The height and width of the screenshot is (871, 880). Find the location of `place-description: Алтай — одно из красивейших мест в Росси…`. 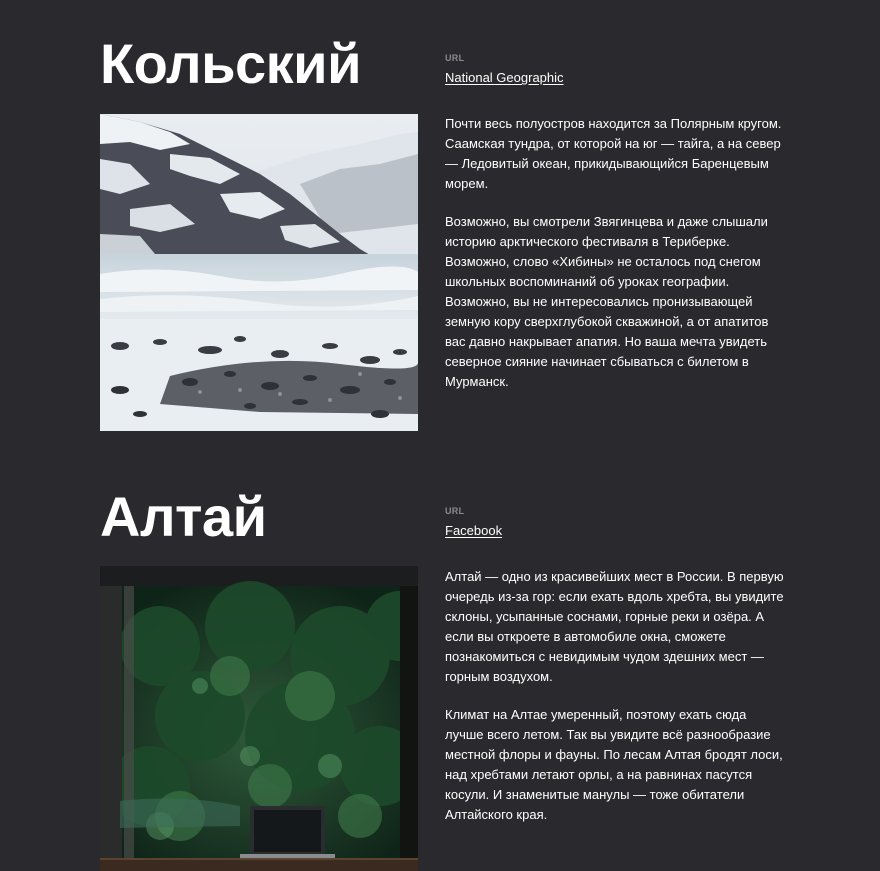

place-description: Алтай — одно из красивейших мест в Росси… is located at coordinates (615, 705).